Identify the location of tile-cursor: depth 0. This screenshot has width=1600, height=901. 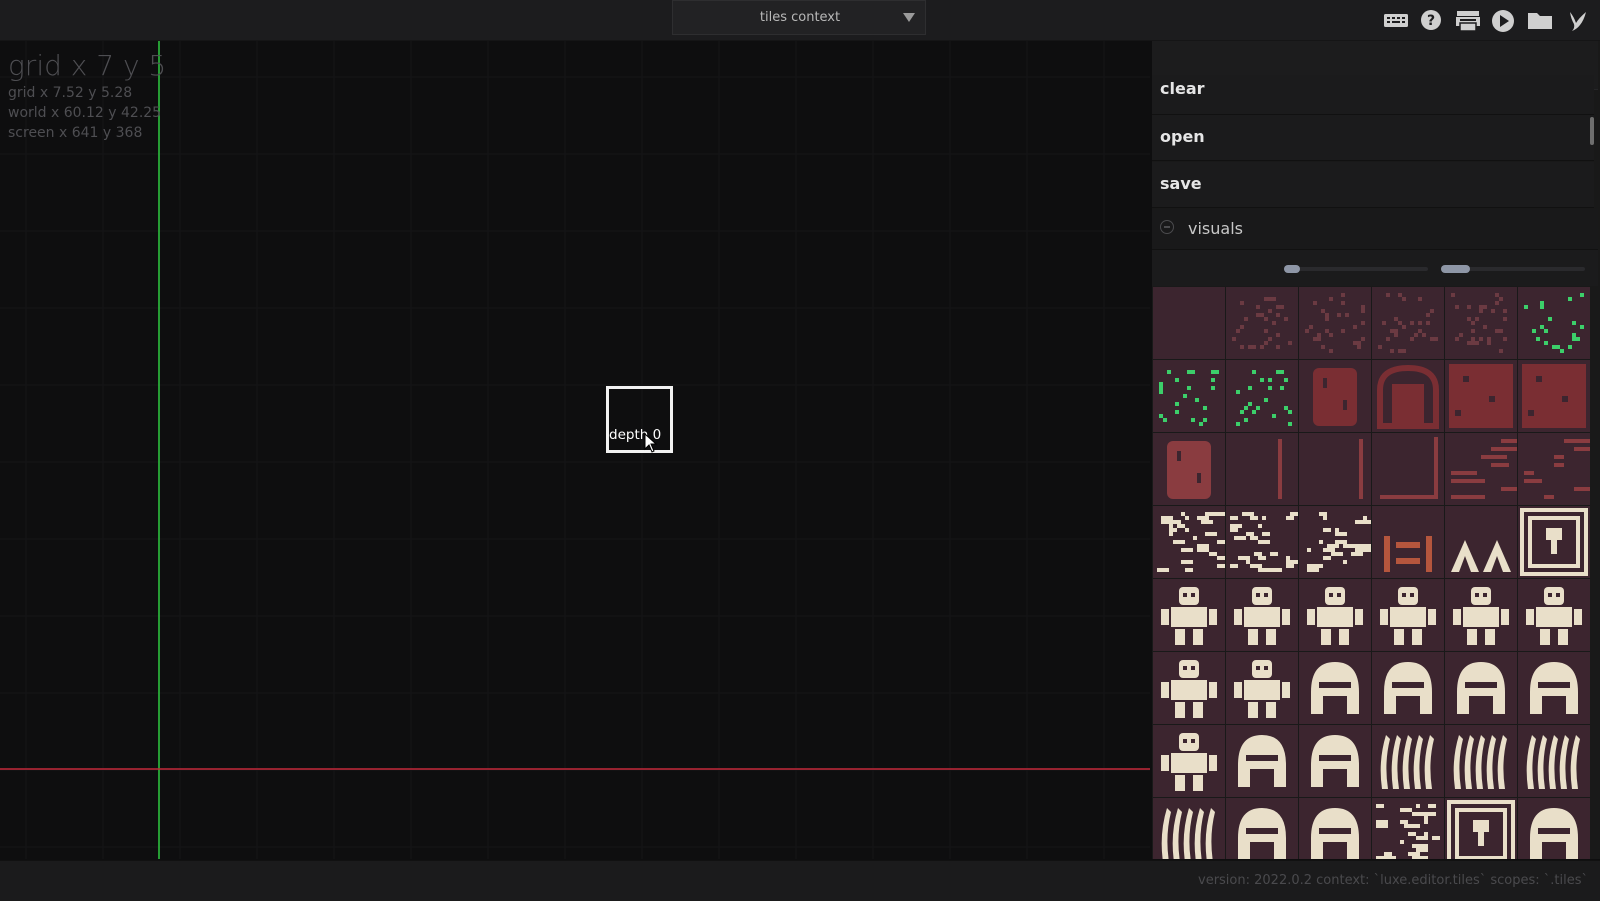
(639, 419).